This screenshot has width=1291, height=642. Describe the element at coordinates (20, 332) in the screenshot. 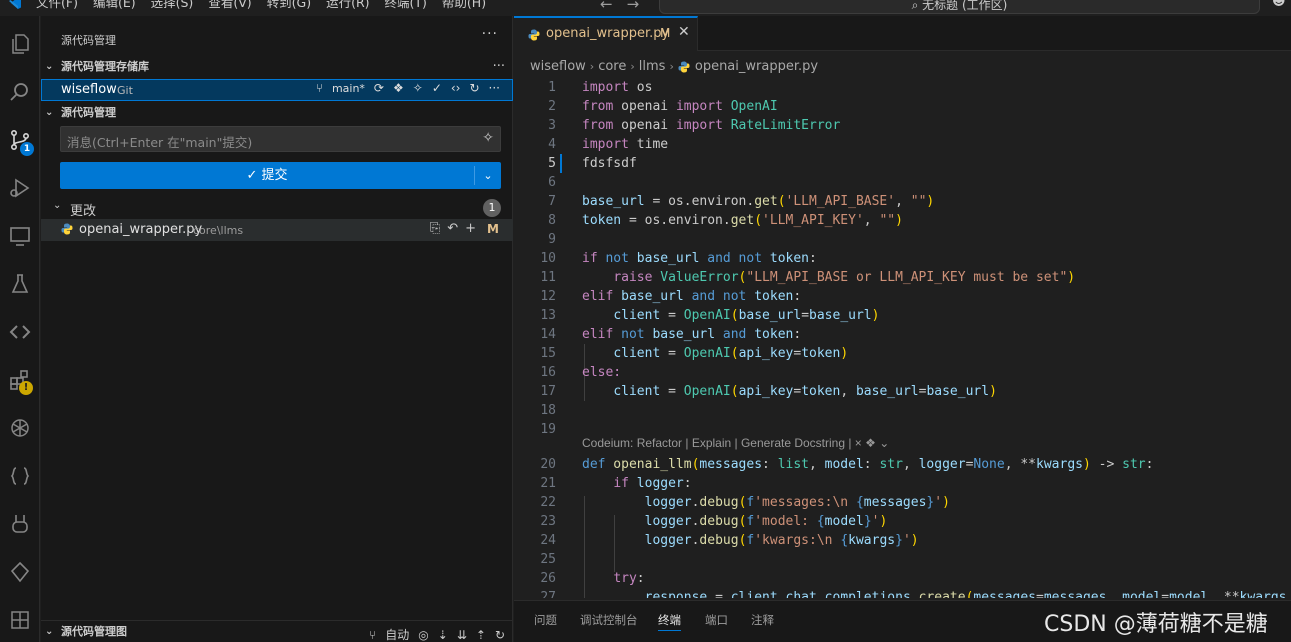

I see `git-lens-icon` at that location.